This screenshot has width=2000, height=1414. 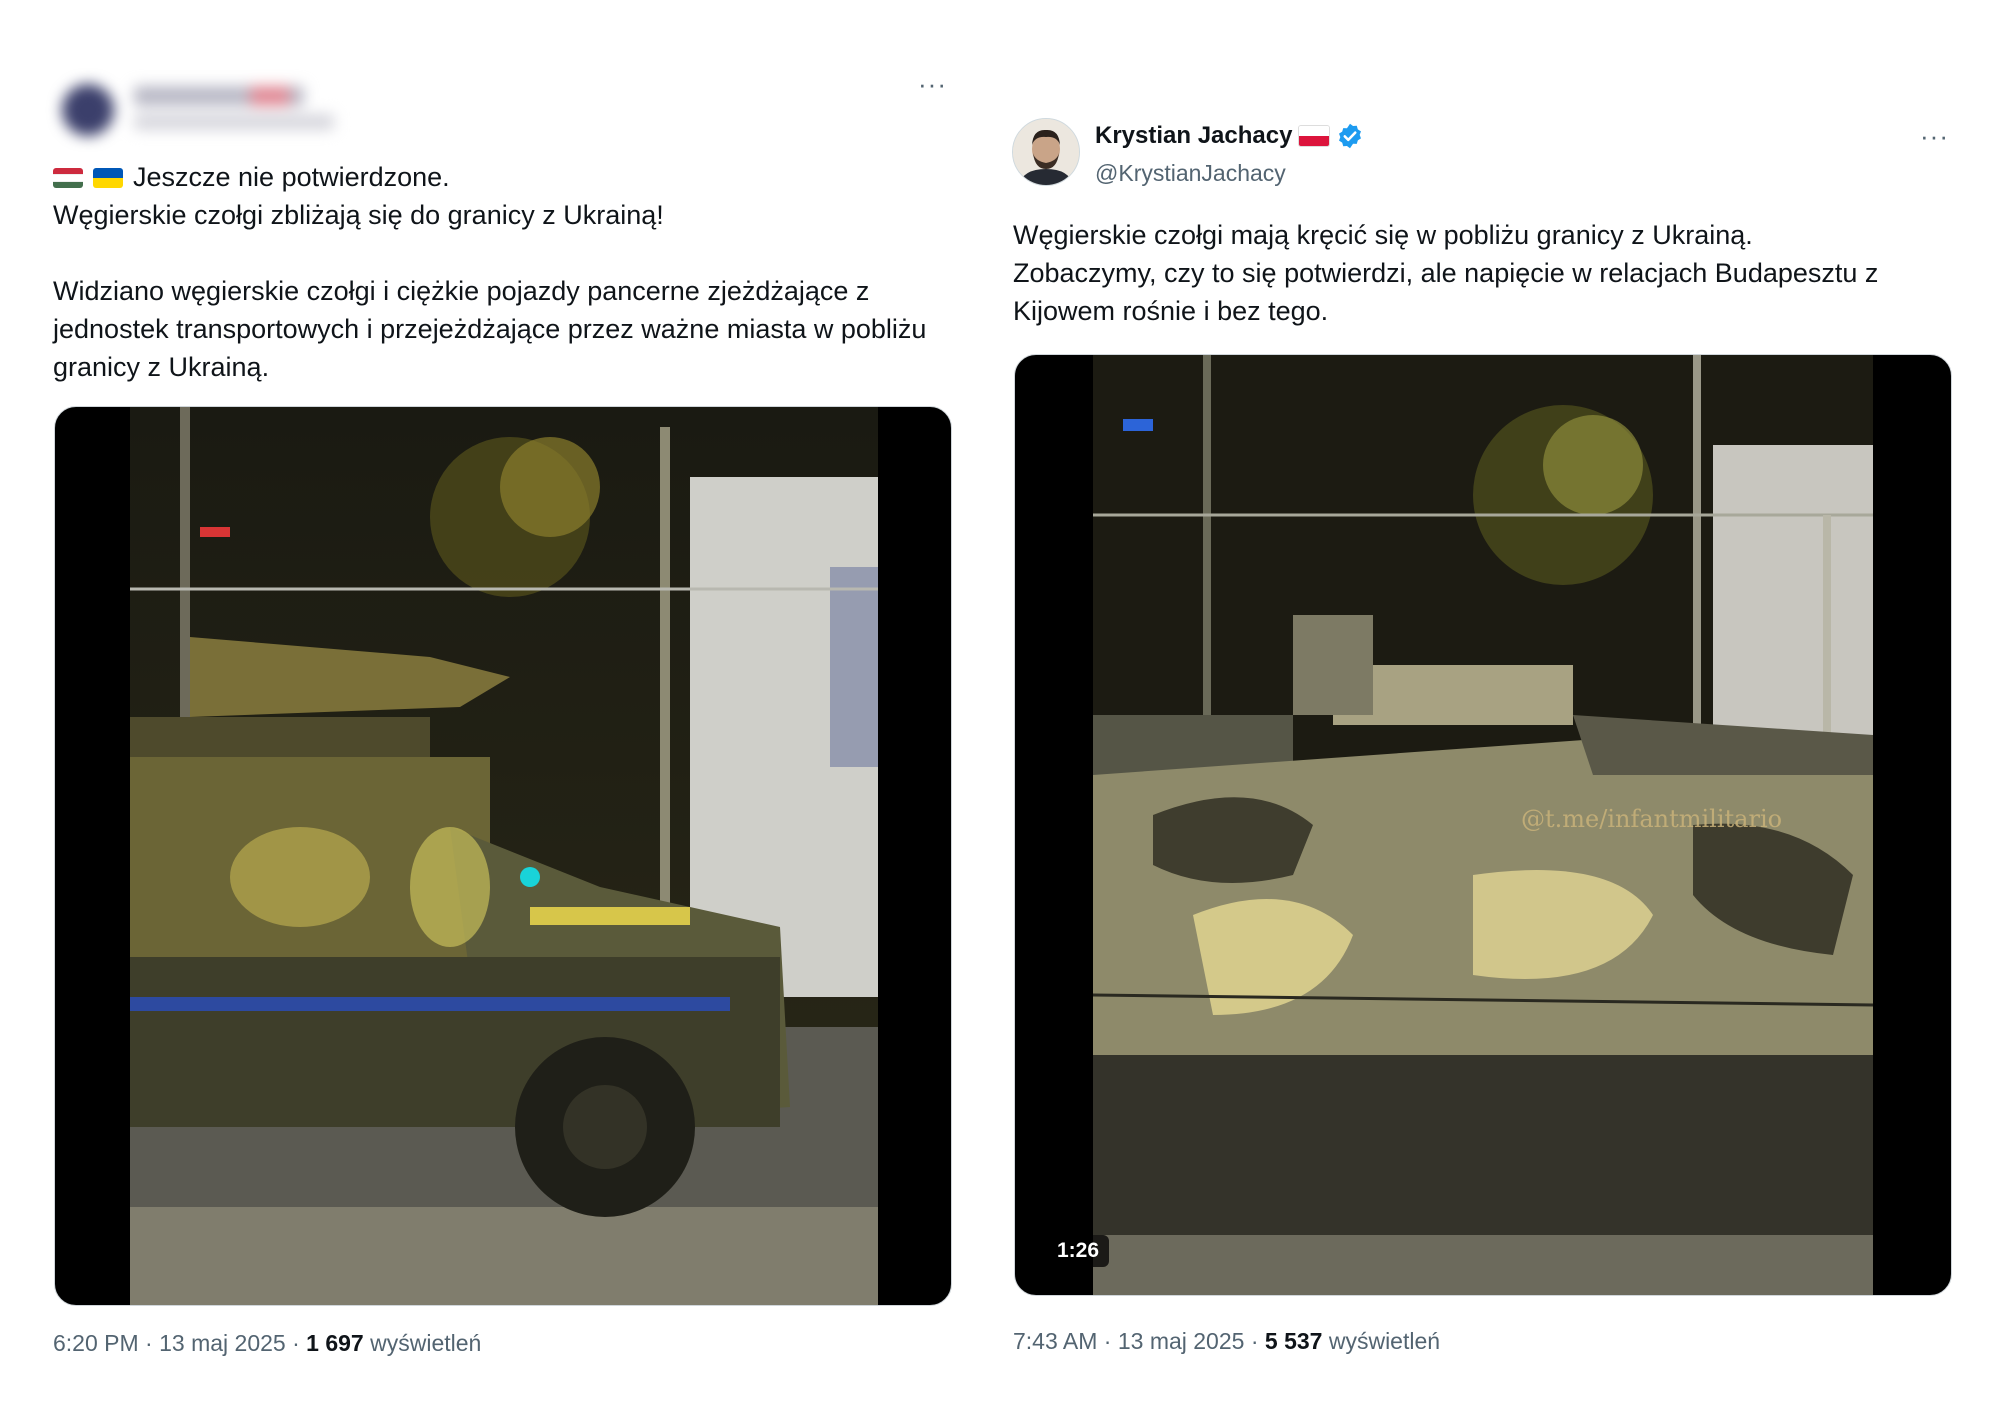 I want to click on author-row: Krystian Jachacy, so click(x=1229, y=136).